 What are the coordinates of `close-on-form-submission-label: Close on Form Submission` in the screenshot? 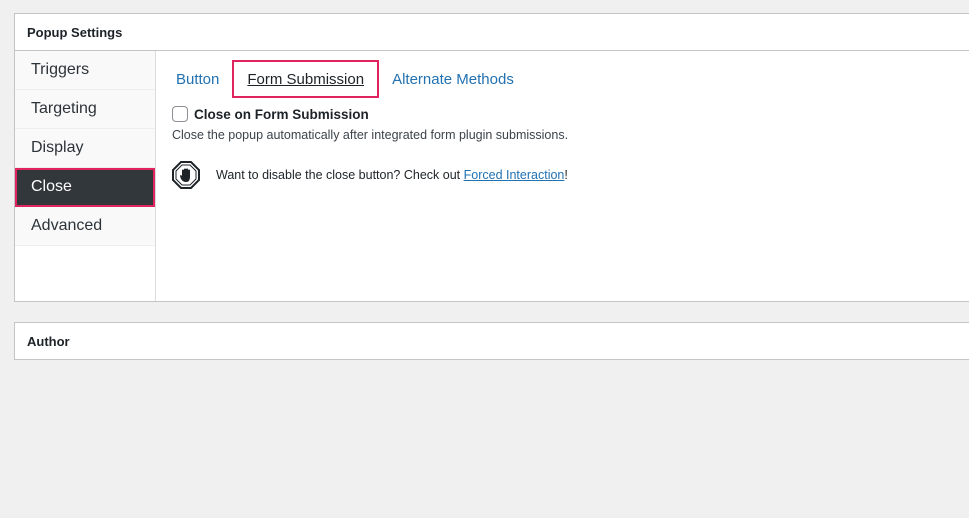 It's located at (281, 114).